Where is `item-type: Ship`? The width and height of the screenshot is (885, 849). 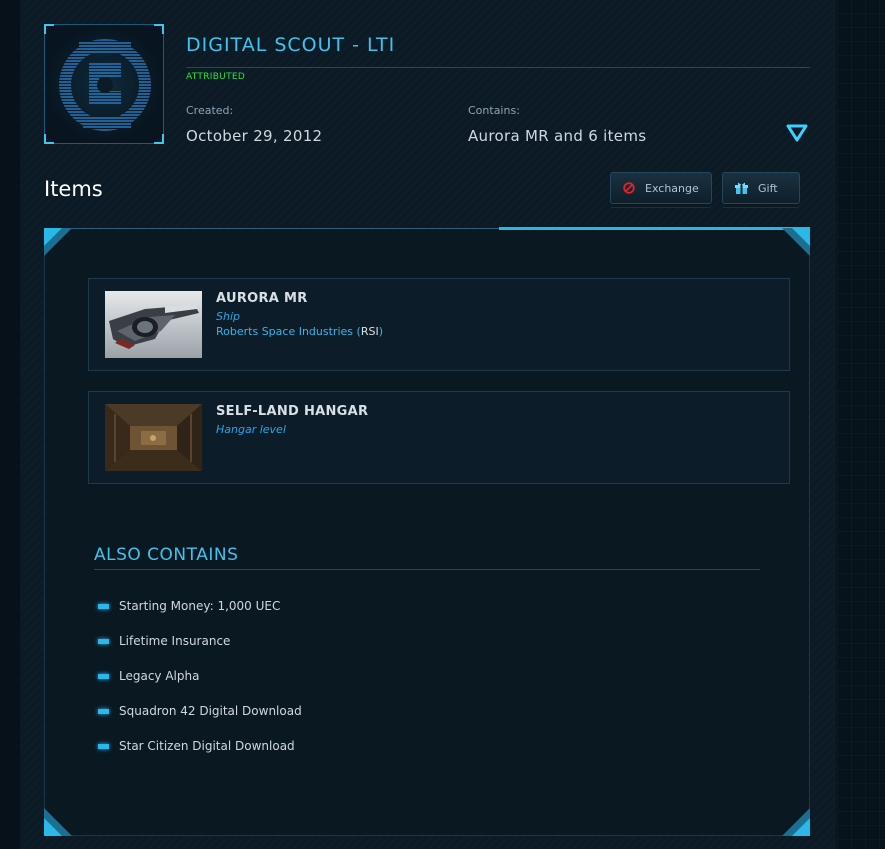 item-type: Ship is located at coordinates (228, 316).